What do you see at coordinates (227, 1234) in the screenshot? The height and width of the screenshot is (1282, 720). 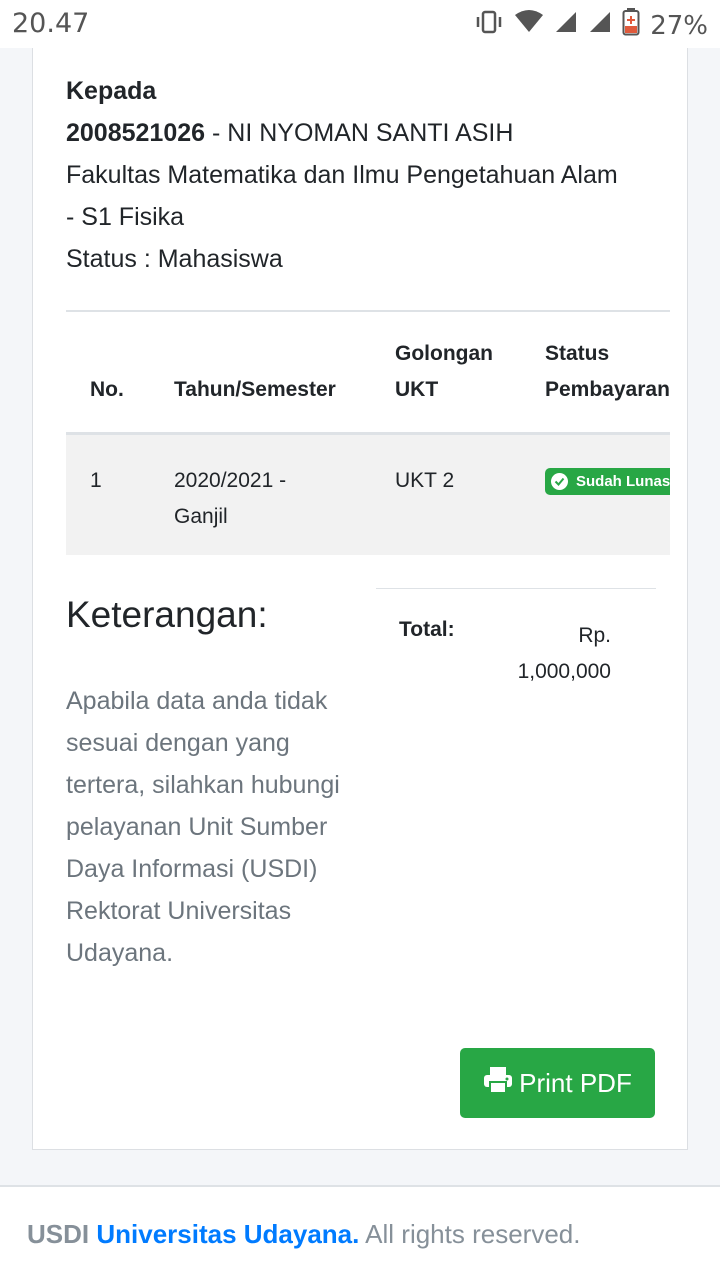 I see `footer-link: Universitas Udayana.` at bounding box center [227, 1234].